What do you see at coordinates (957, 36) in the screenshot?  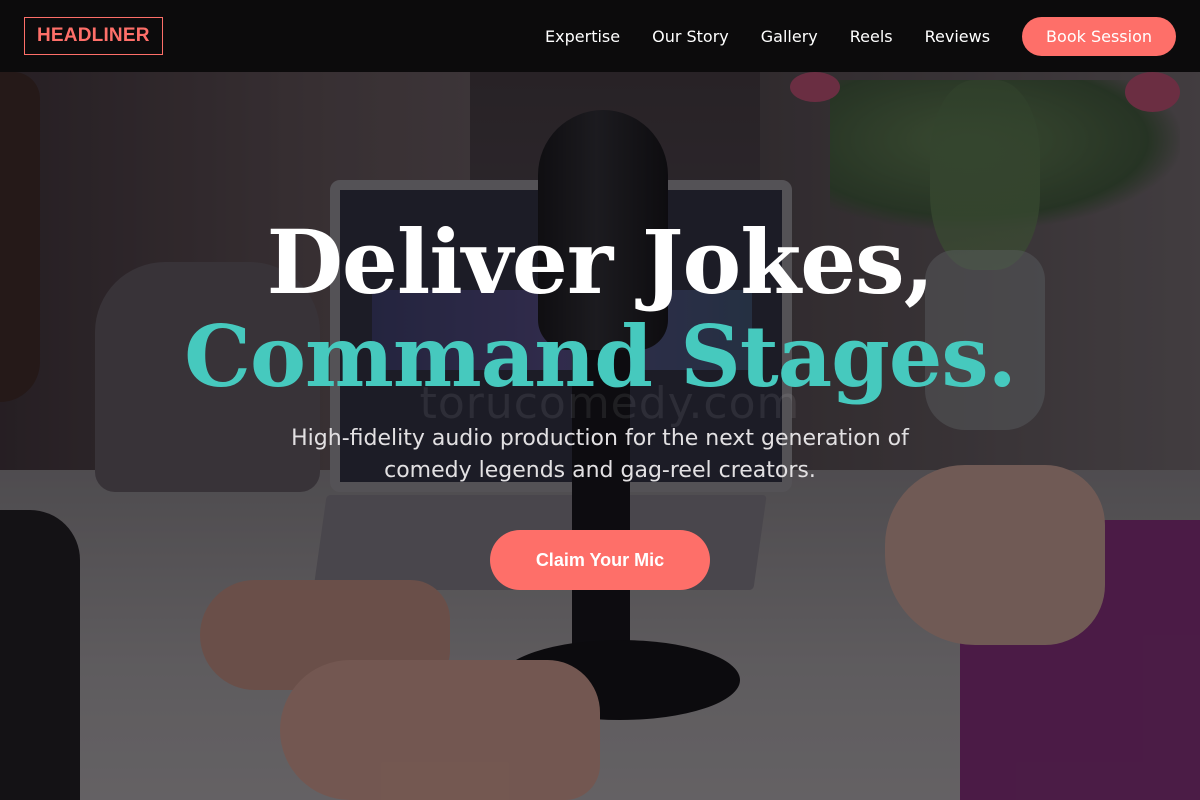 I see `nav-link-reviews: Reviews` at bounding box center [957, 36].